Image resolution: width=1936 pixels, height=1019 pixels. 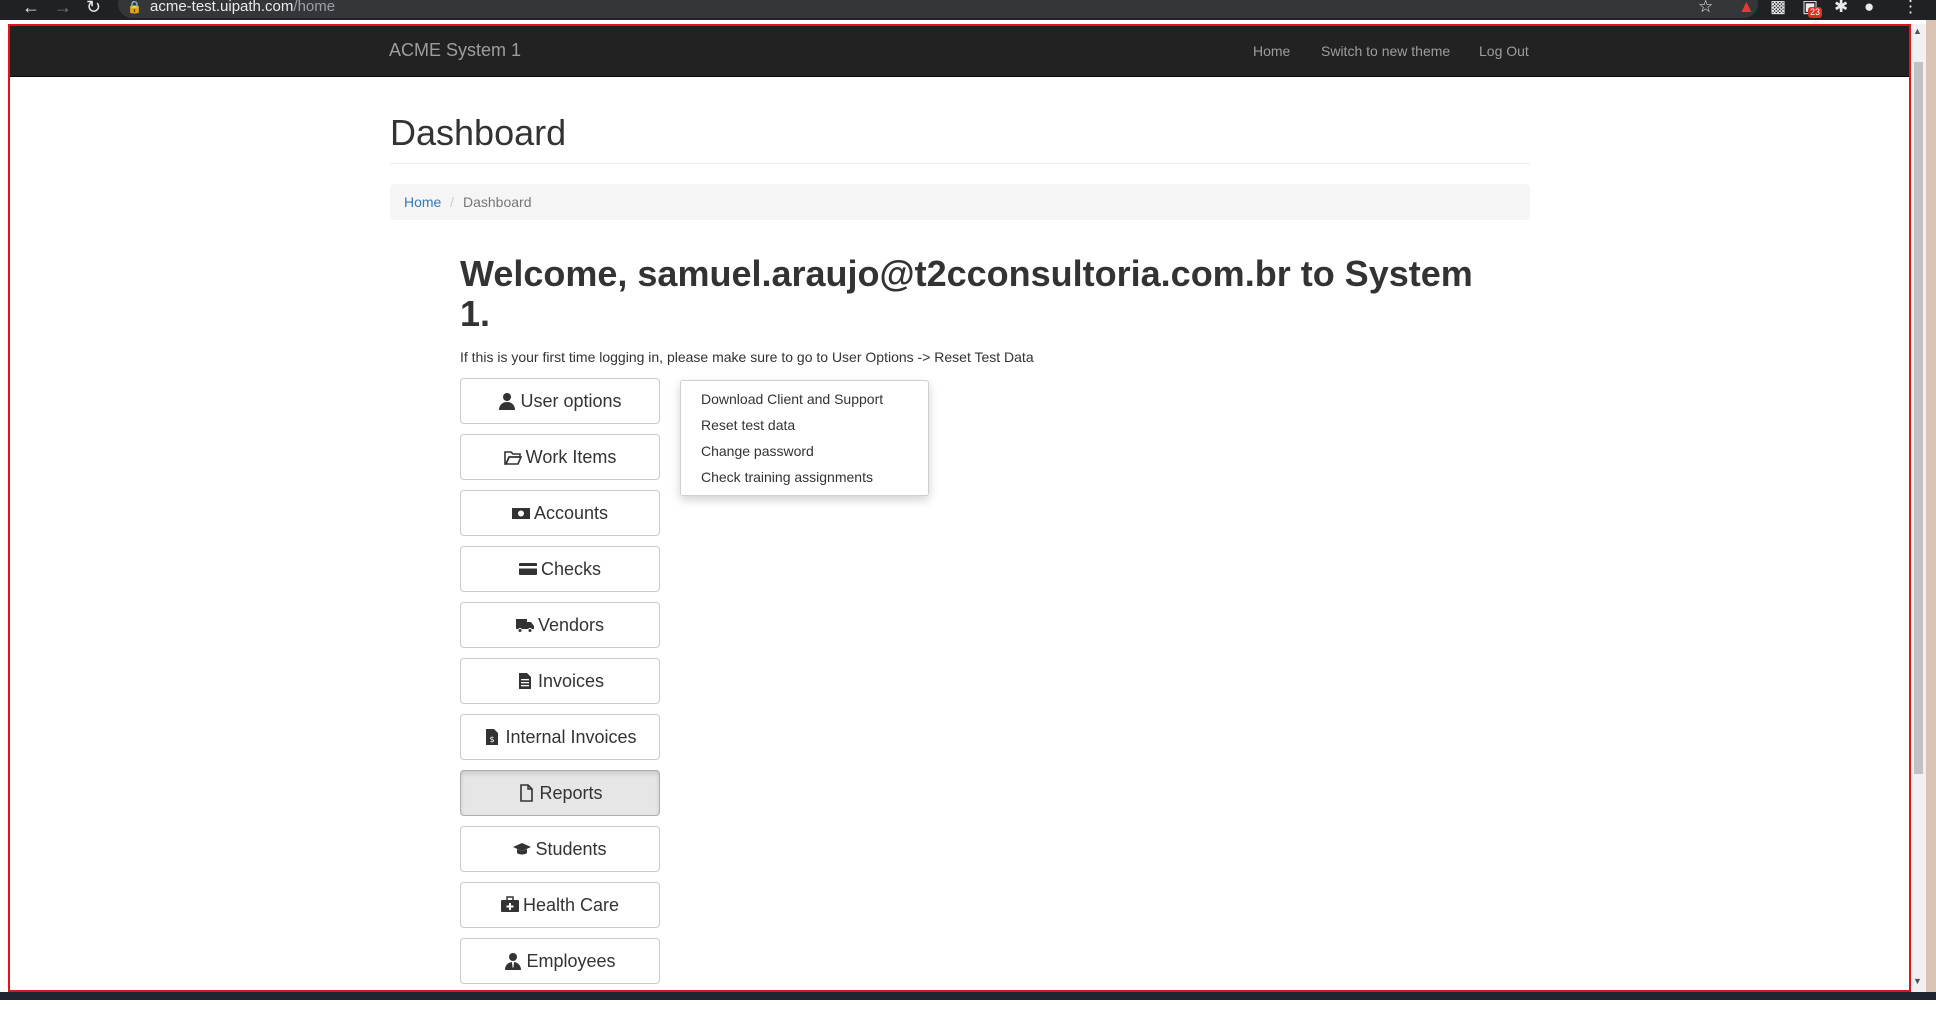 I want to click on nav-home-link: Home, so click(x=1271, y=51).